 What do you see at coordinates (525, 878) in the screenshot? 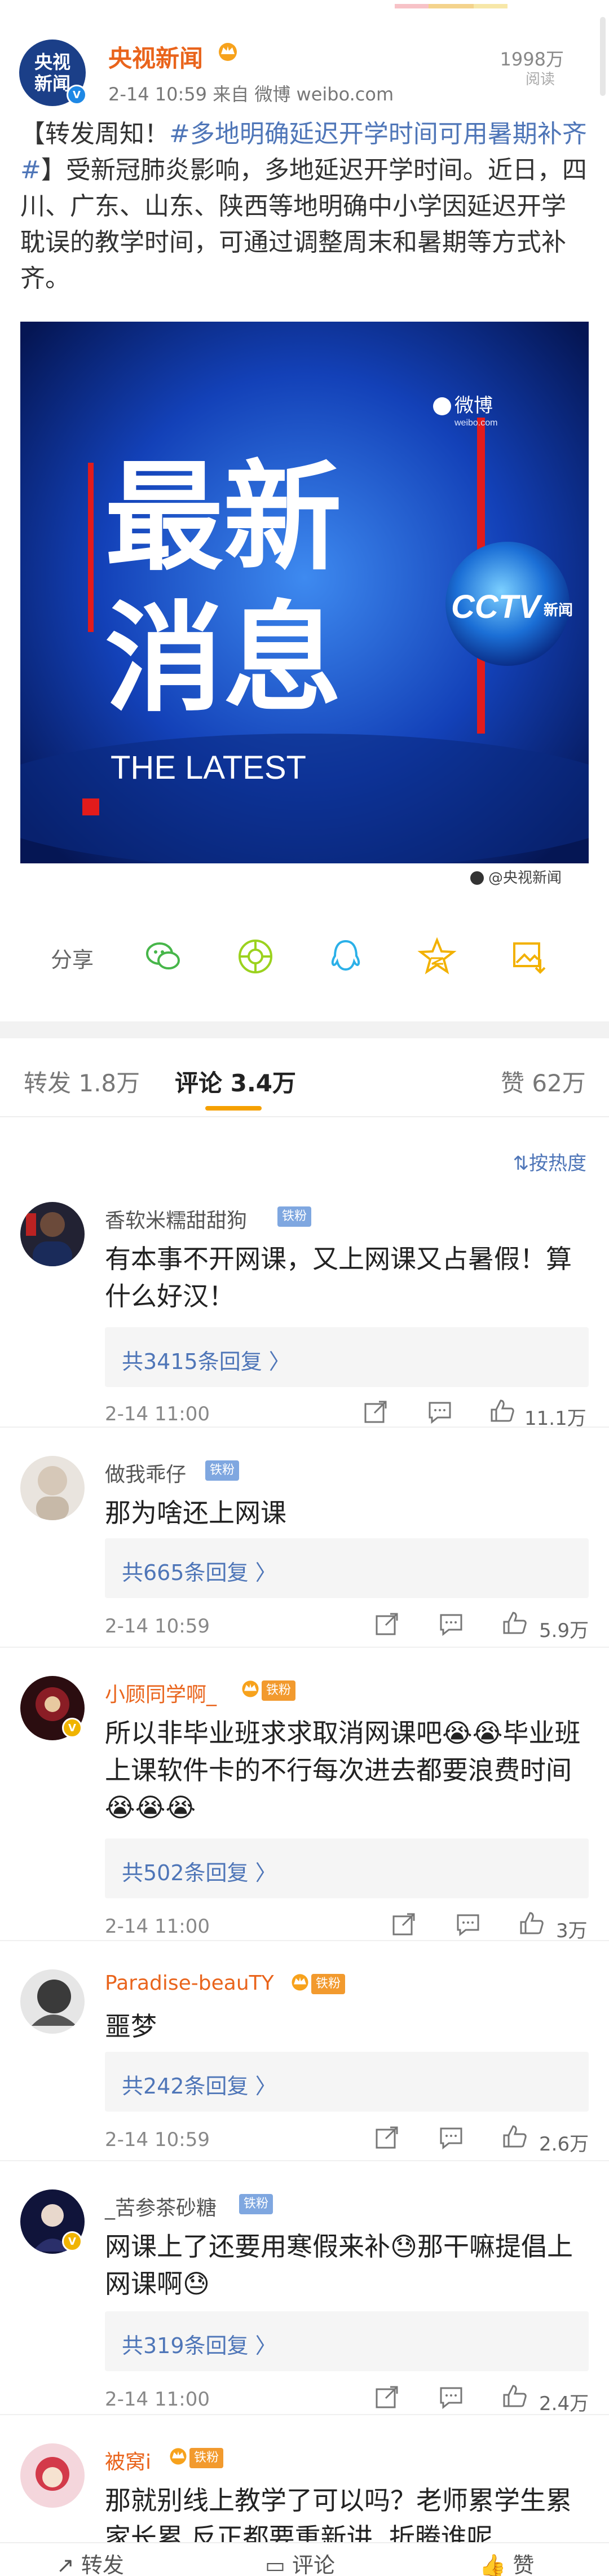
I see `image-watermark: @央视新闻` at bounding box center [525, 878].